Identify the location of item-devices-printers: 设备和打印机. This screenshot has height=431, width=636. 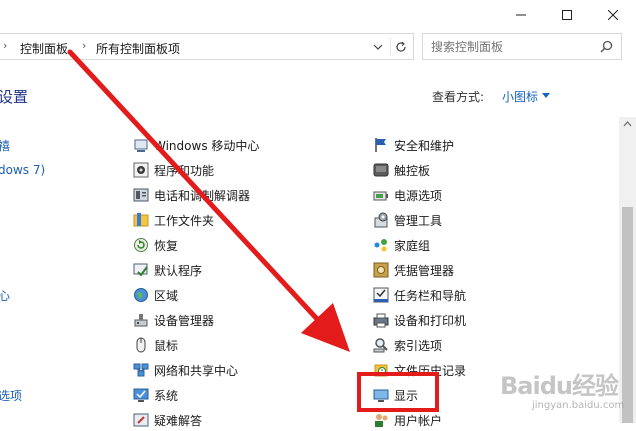
(419, 320).